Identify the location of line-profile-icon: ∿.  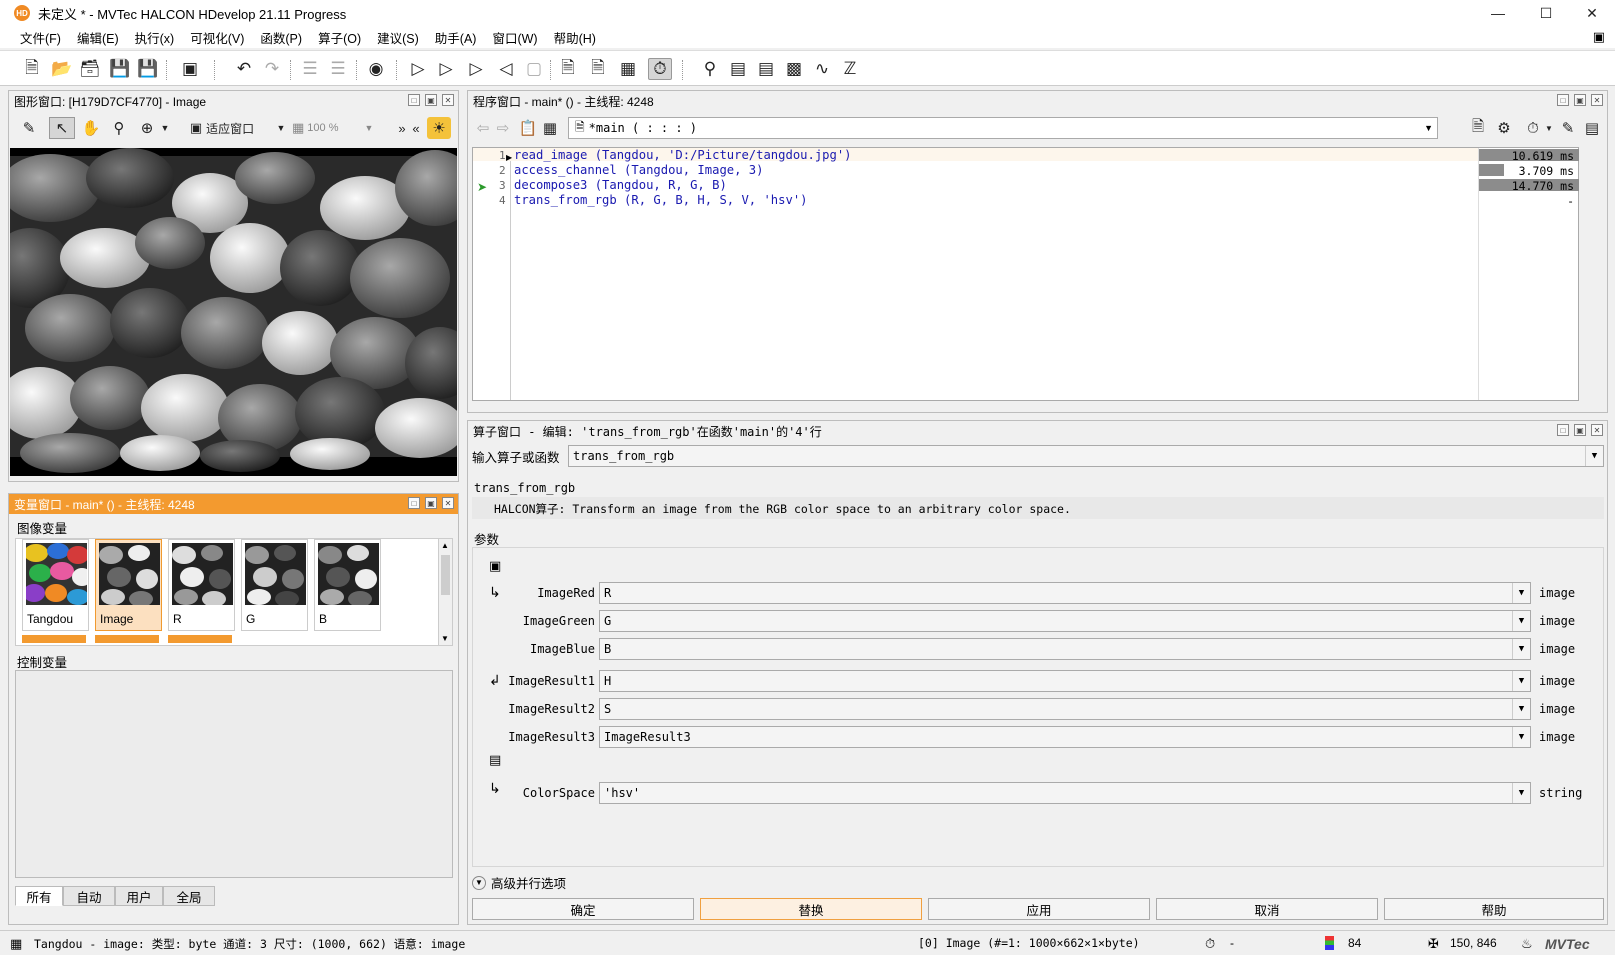
(822, 69).